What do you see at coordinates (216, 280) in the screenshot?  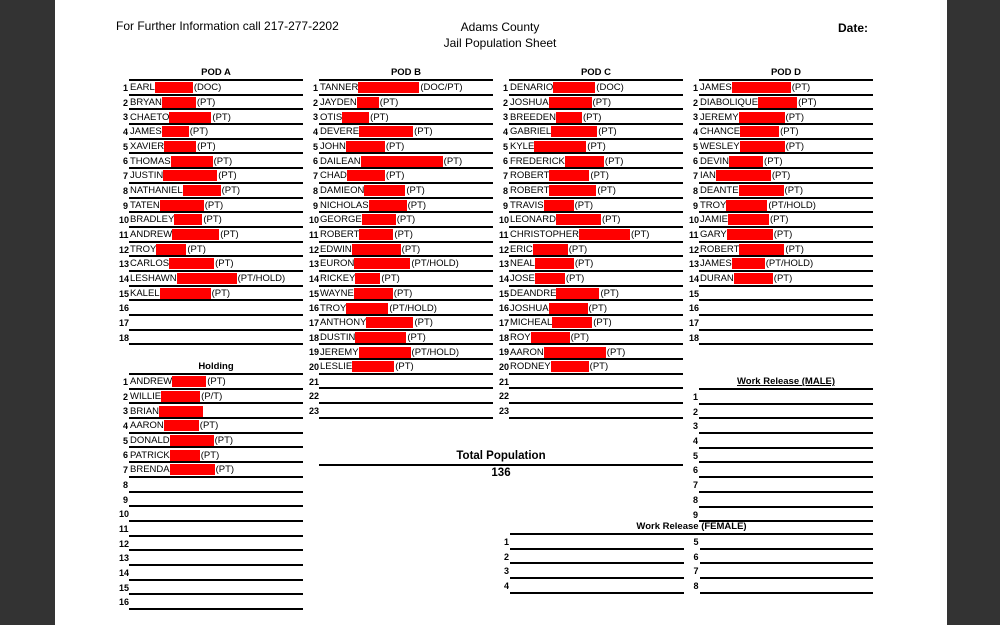 I see `entry-line: LESHAWN (PT/HOLD)` at bounding box center [216, 280].